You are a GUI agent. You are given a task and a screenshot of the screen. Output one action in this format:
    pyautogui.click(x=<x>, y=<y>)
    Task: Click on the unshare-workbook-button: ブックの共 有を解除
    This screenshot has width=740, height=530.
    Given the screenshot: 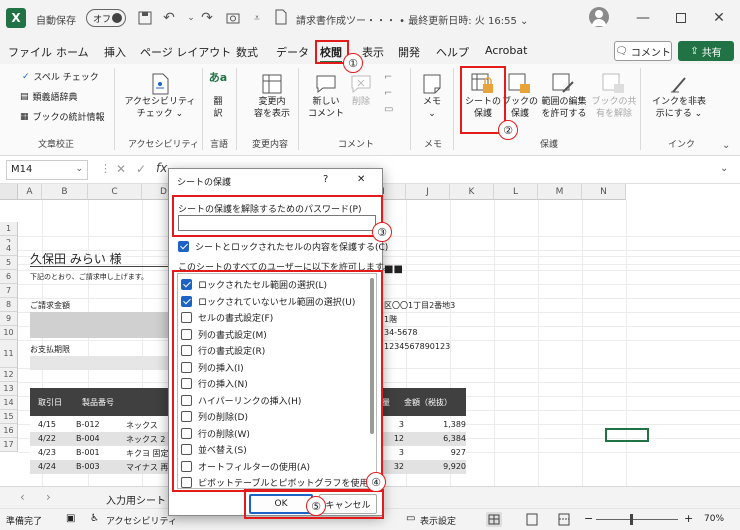 What is the action you would take?
    pyautogui.click(x=614, y=96)
    